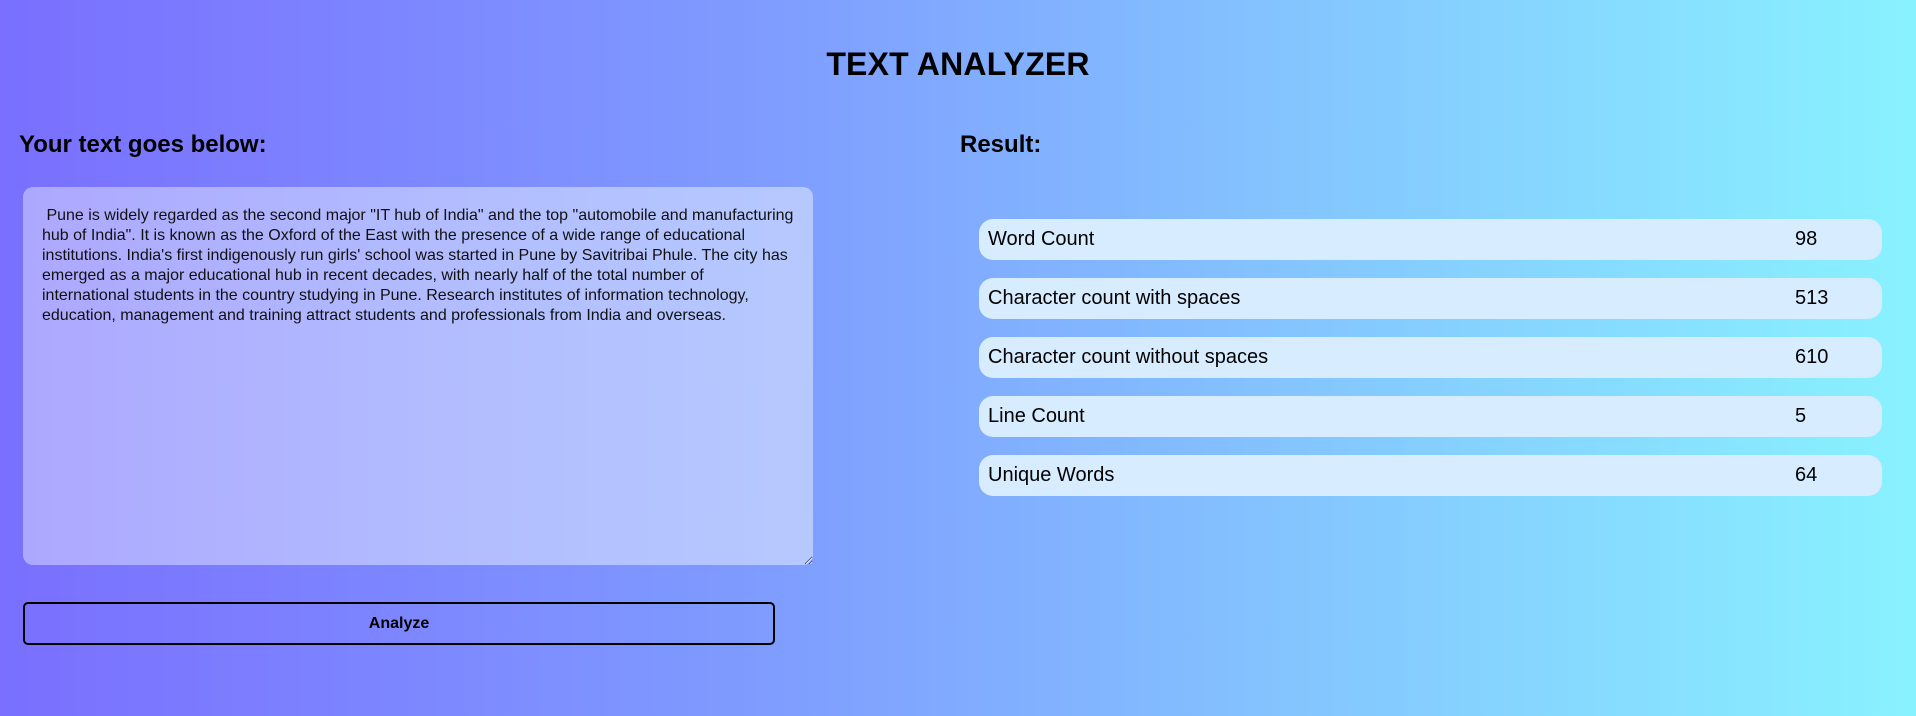 The image size is (1916, 716). I want to click on result-label: Character count with spaces, so click(1114, 298).